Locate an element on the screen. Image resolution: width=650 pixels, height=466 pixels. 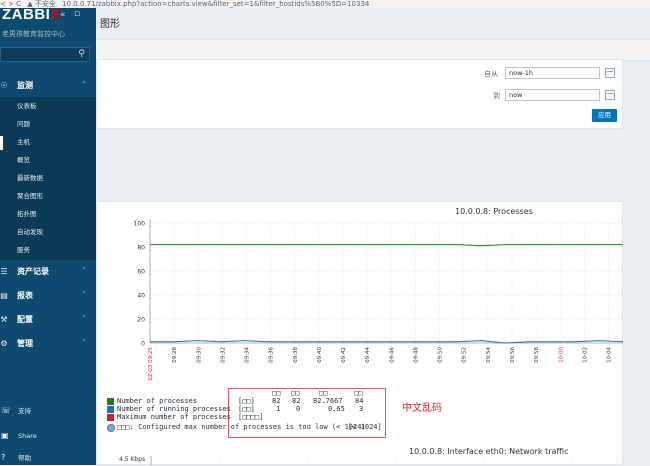
y-tick-label: 40 is located at coordinates (141, 296).